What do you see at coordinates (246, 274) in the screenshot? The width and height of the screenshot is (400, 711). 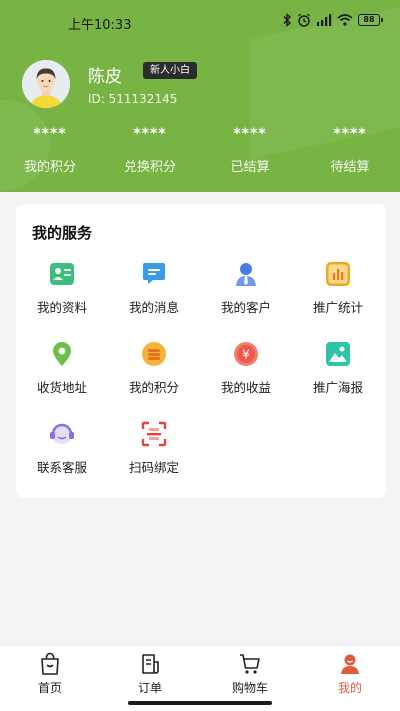 I see `customer-icon` at bounding box center [246, 274].